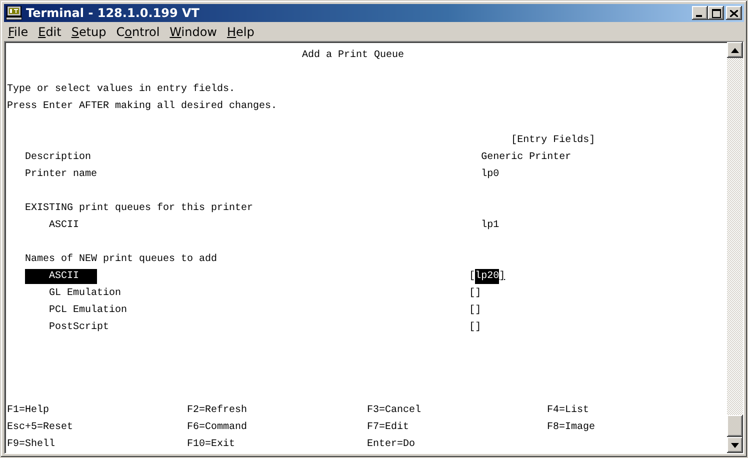 The width and height of the screenshot is (748, 458). Describe the element at coordinates (353, 55) in the screenshot. I see `screen-title: Add a Print Queue` at that location.